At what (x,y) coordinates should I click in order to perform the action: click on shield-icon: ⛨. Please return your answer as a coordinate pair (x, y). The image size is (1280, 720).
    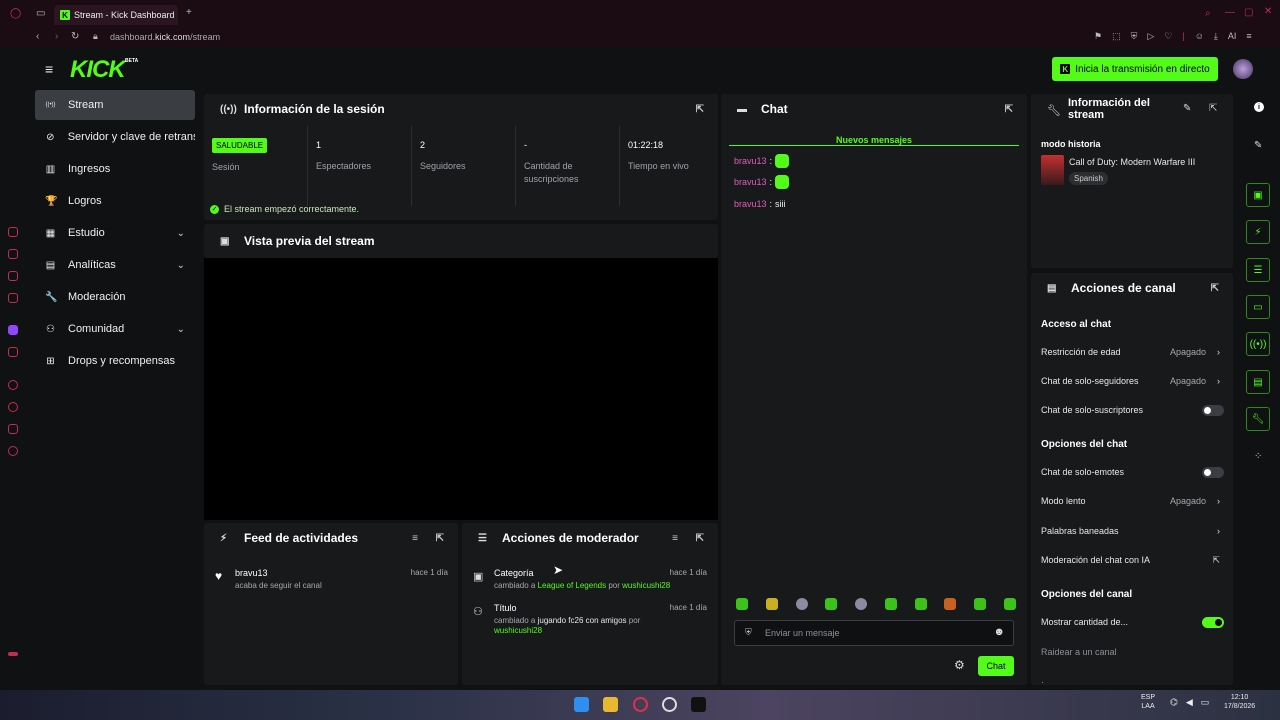
    Looking at the image, I should click on (1134, 36).